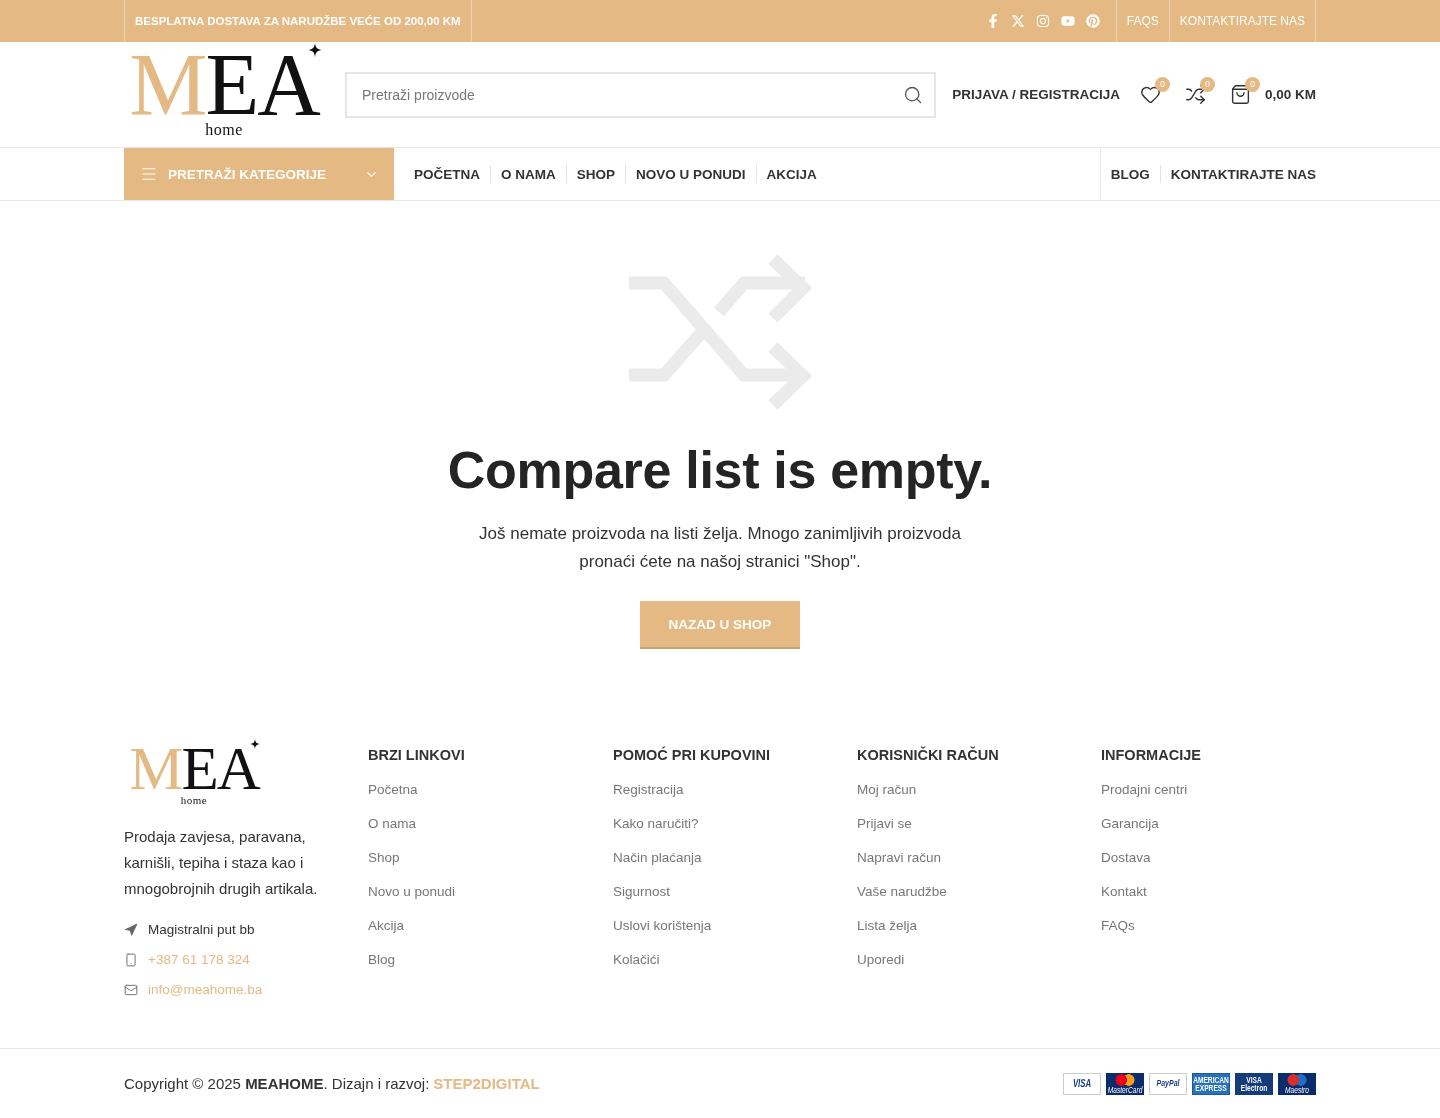  I want to click on footer-link: Registracija, so click(648, 790).